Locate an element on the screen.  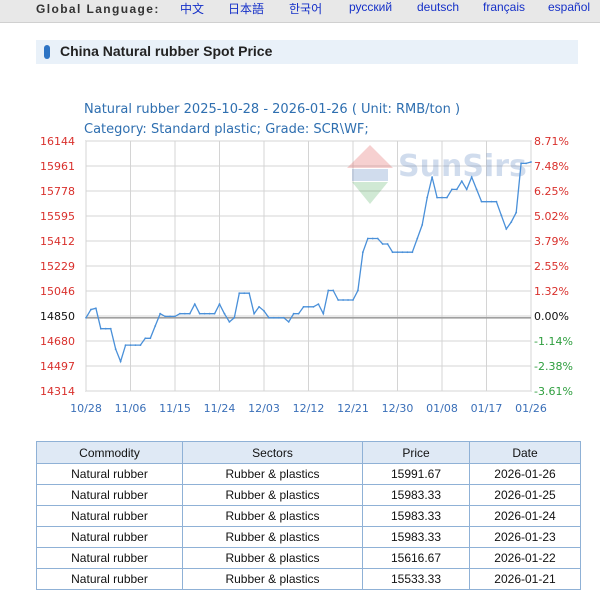
left-axis-label: 15595 is located at coordinates (57, 216).